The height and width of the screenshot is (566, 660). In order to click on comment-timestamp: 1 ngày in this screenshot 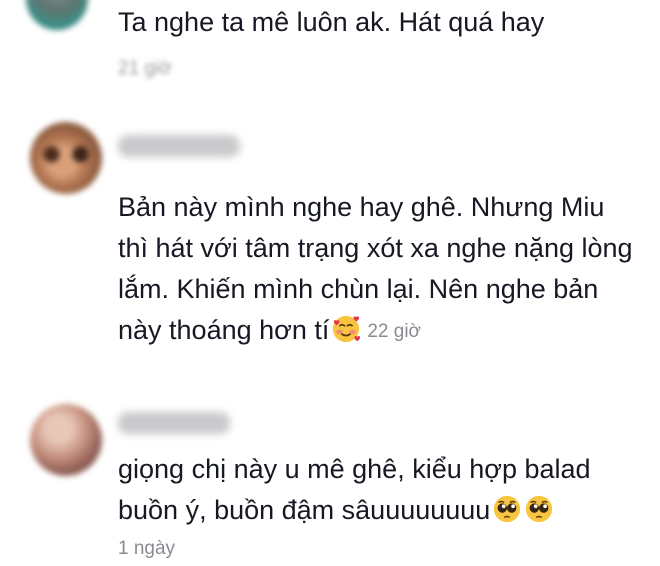, I will do `click(147, 548)`.